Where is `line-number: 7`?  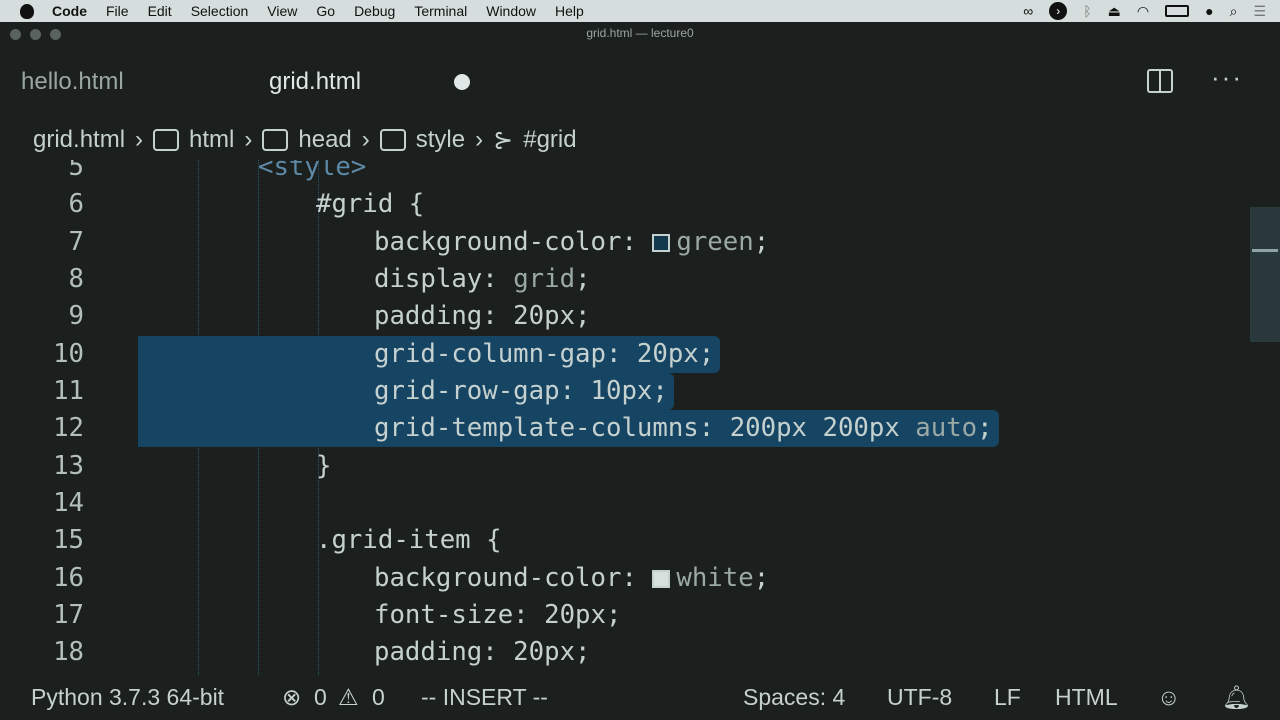 line-number: 7 is located at coordinates (76, 241).